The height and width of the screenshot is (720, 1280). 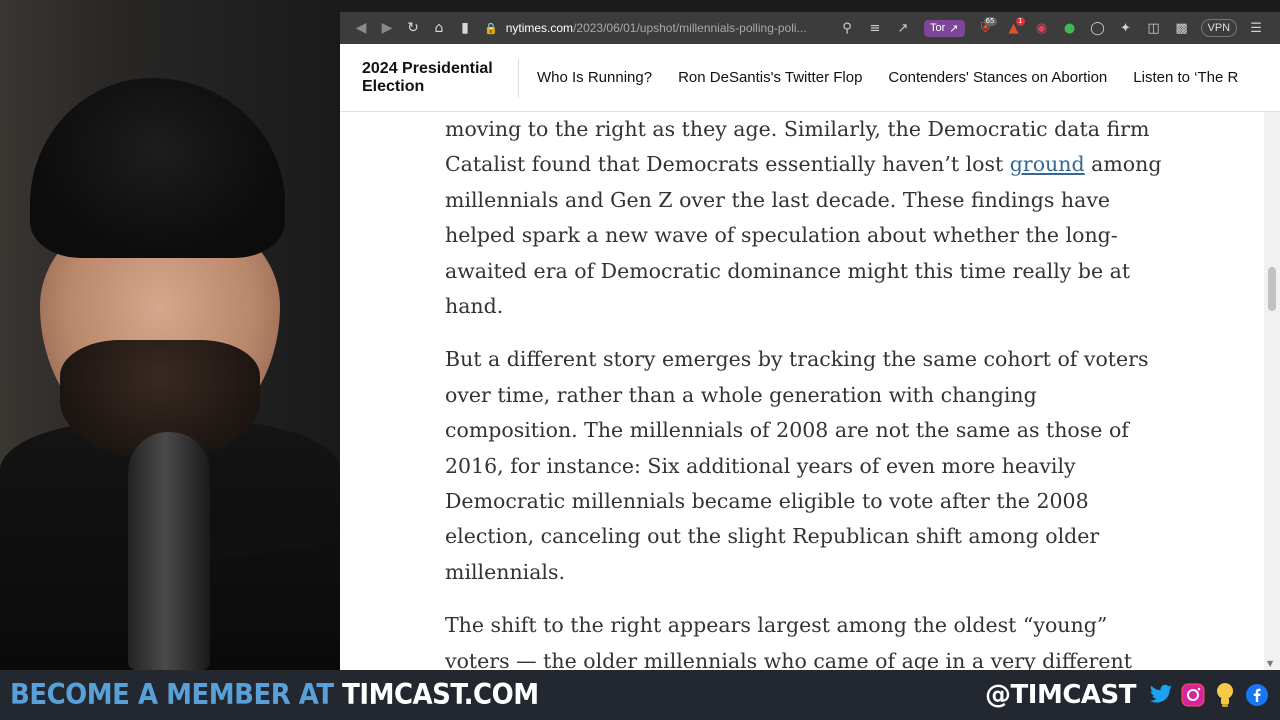 I want to click on bookmark-icon: ▮, so click(x=465, y=28).